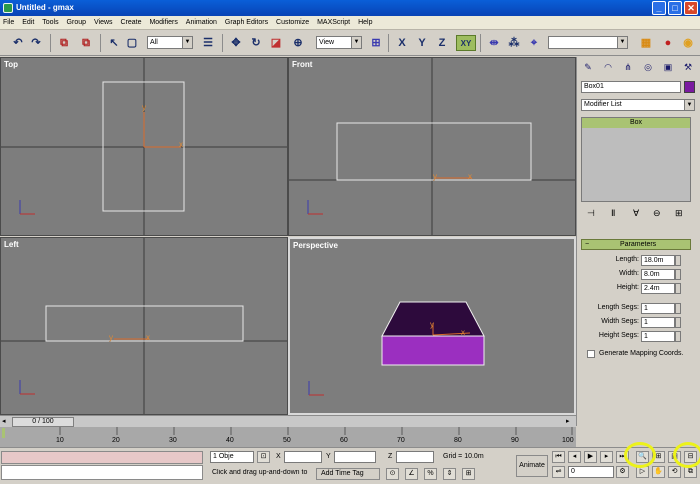  What do you see at coordinates (688, 67) in the screenshot?
I see `utilities-tab-icon: ⚒` at bounding box center [688, 67].